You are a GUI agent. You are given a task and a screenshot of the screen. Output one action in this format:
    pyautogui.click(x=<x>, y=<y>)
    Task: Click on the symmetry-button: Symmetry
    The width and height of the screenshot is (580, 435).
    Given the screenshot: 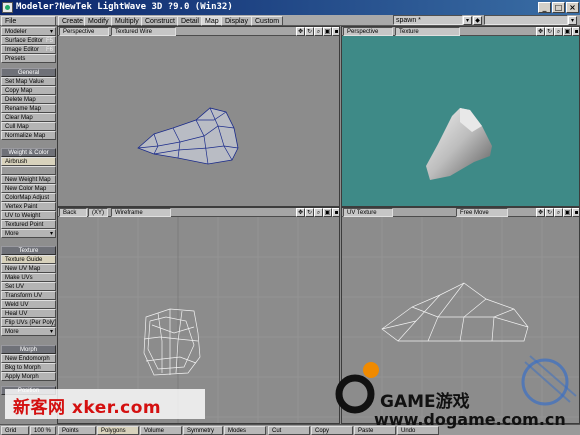 What is the action you would take?
    pyautogui.click(x=203, y=430)
    